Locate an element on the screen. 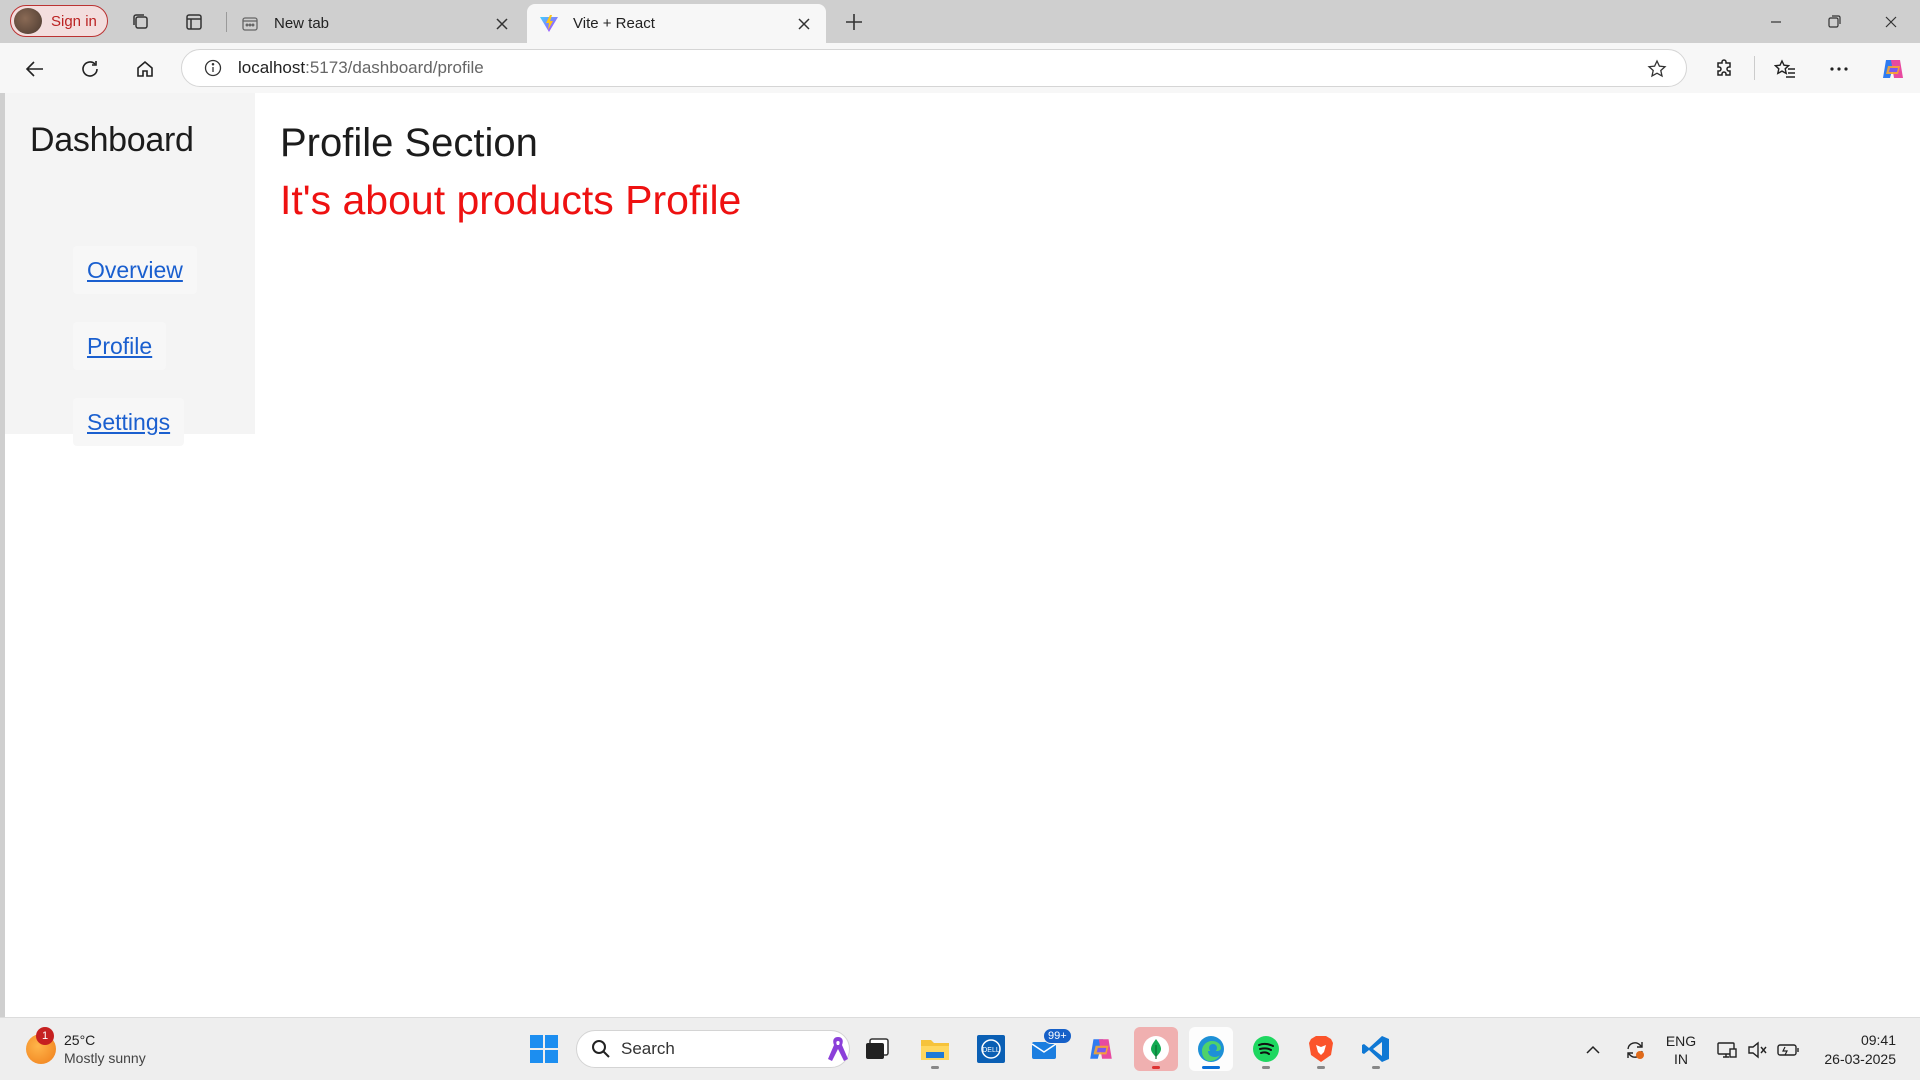  weather-condition: Mostly sunny is located at coordinates (105, 1058).